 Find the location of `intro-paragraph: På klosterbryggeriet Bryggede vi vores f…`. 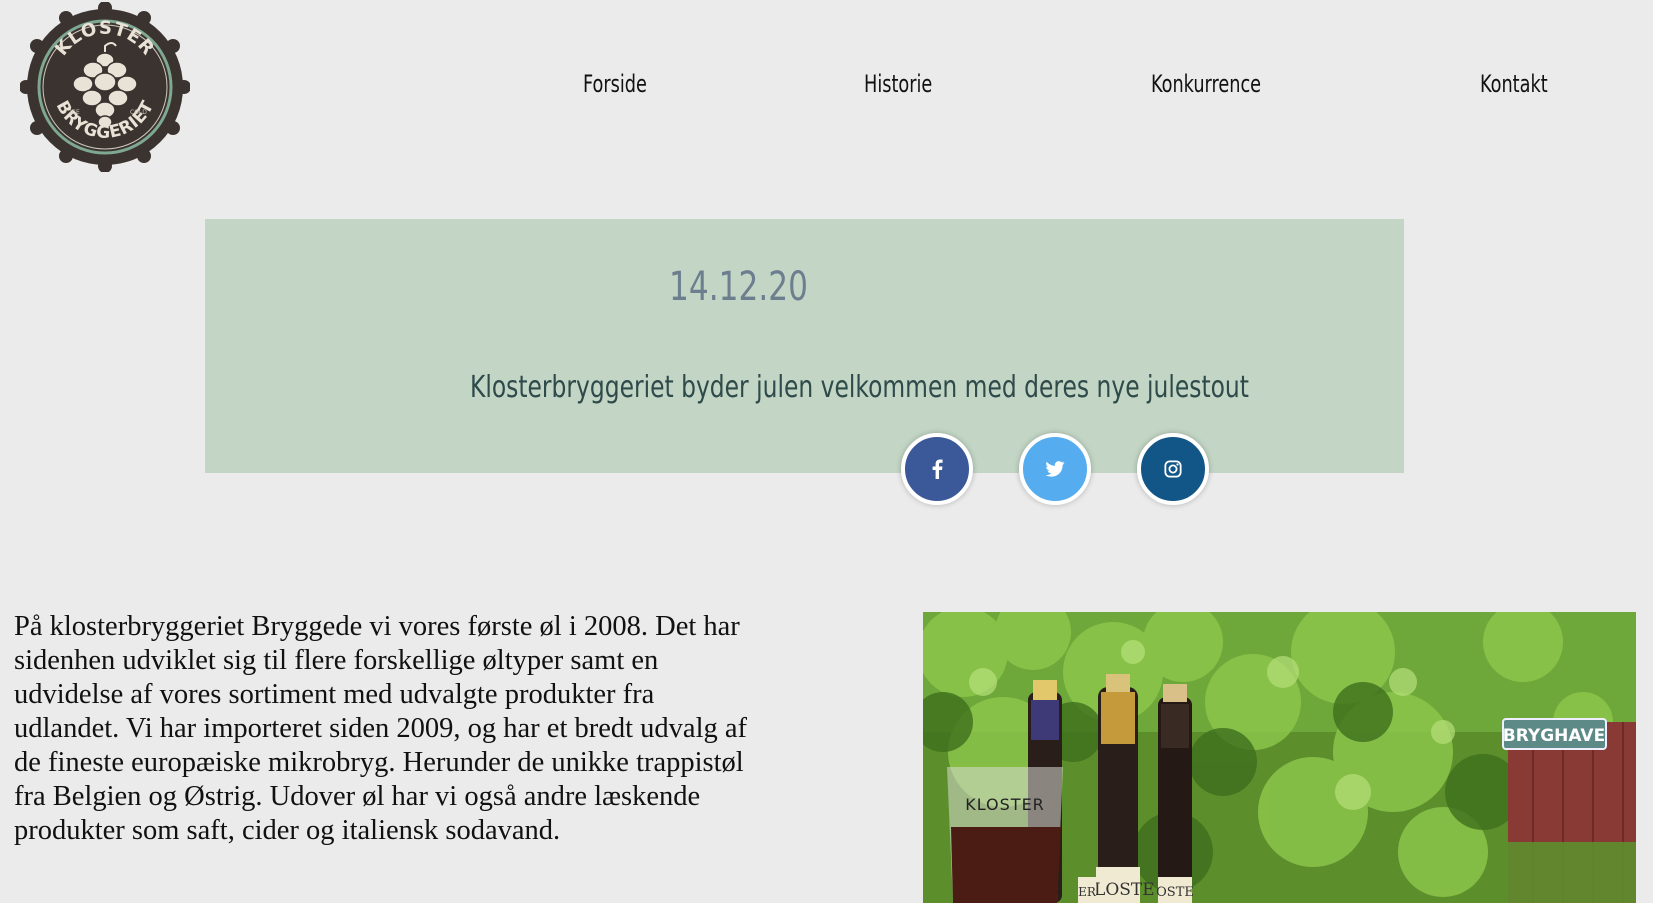

intro-paragraph: På klosterbryggeriet Bryggede vi vores f… is located at coordinates (381, 728).